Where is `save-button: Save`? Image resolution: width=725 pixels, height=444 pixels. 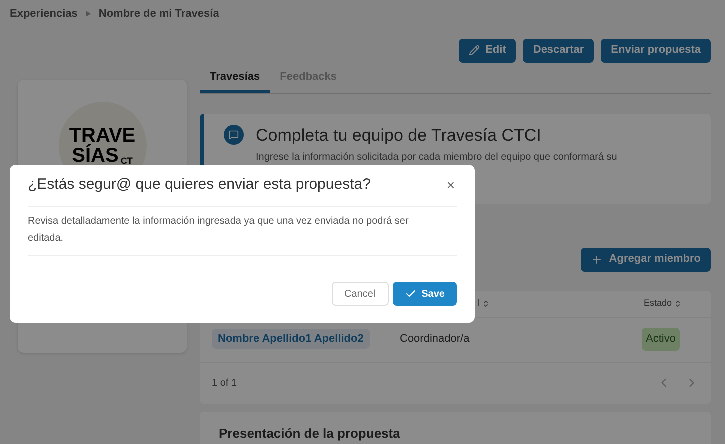 save-button: Save is located at coordinates (424, 294).